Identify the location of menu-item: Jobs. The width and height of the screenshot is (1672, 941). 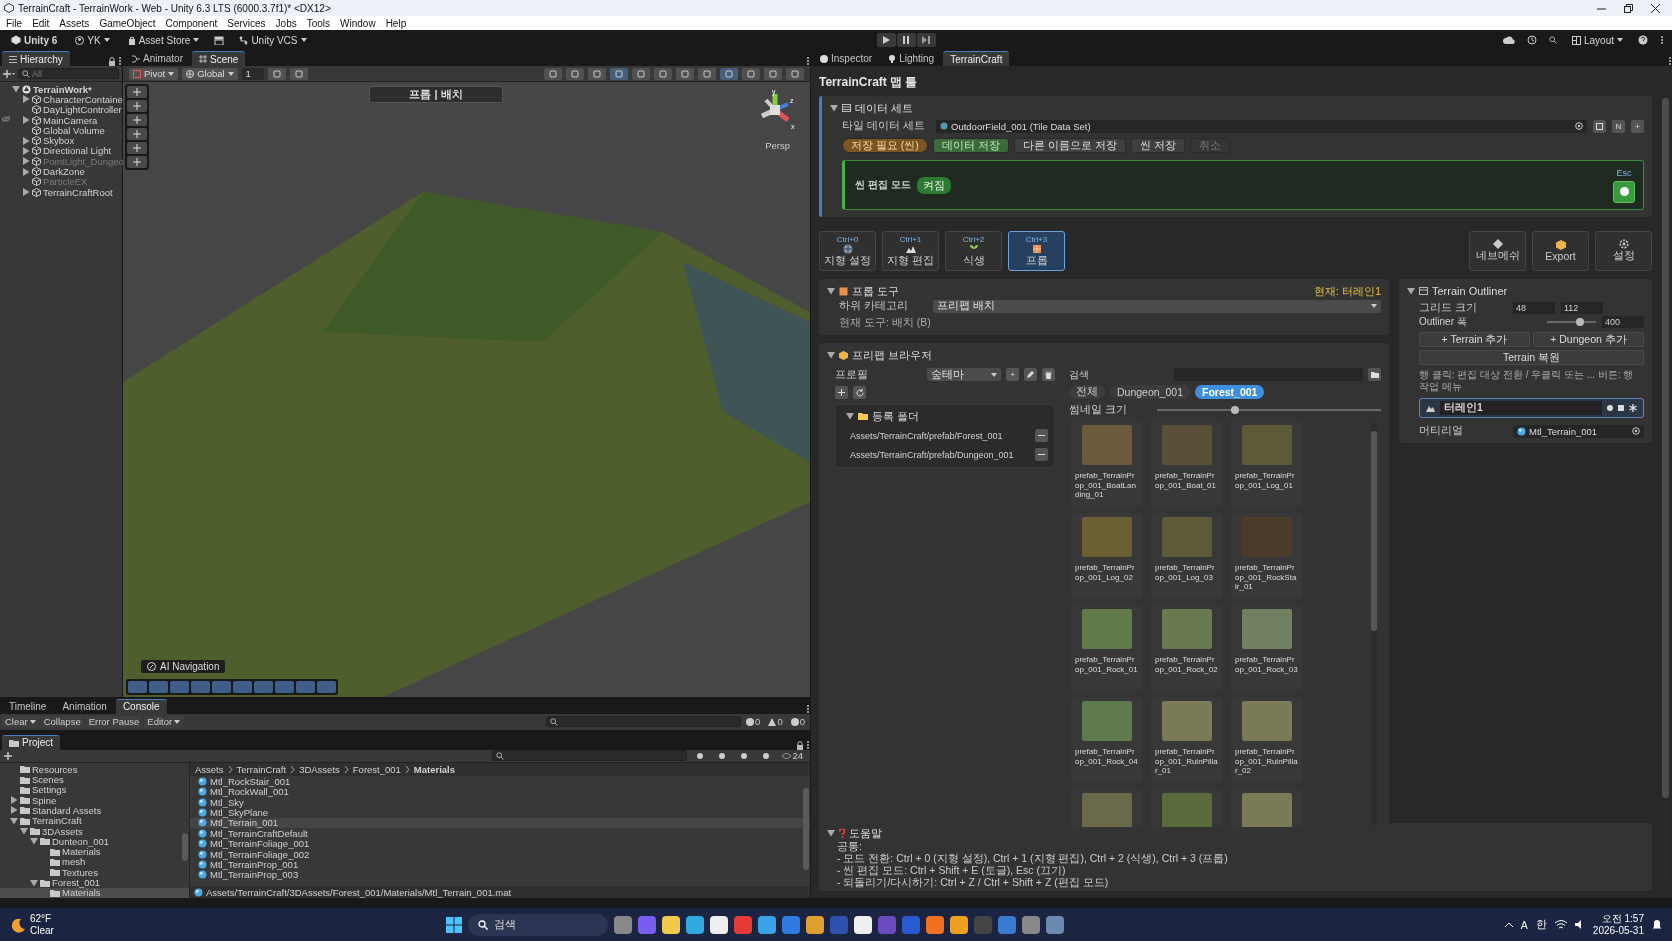
(286, 23).